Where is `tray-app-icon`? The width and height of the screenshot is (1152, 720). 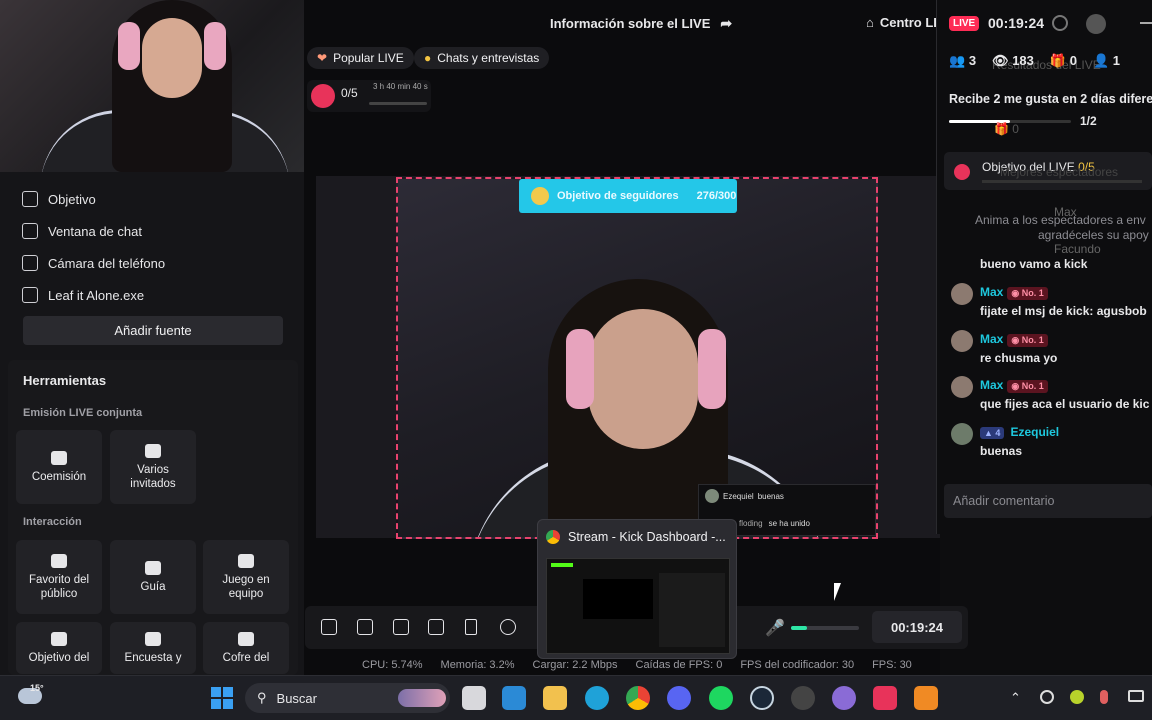
tray-app-icon is located at coordinates (1047, 697).